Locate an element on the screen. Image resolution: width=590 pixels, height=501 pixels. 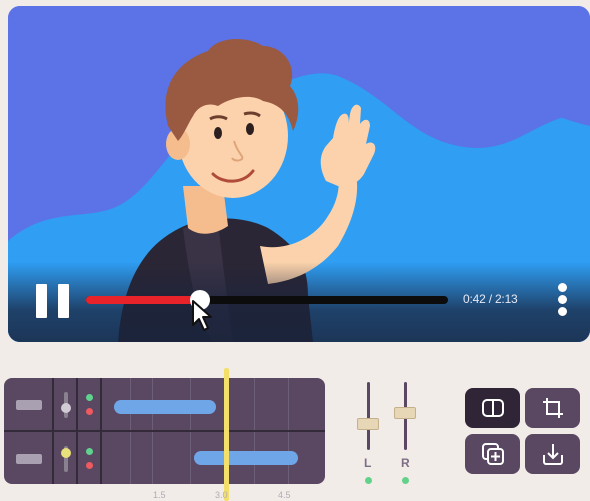
audio-clip is located at coordinates (246, 458).